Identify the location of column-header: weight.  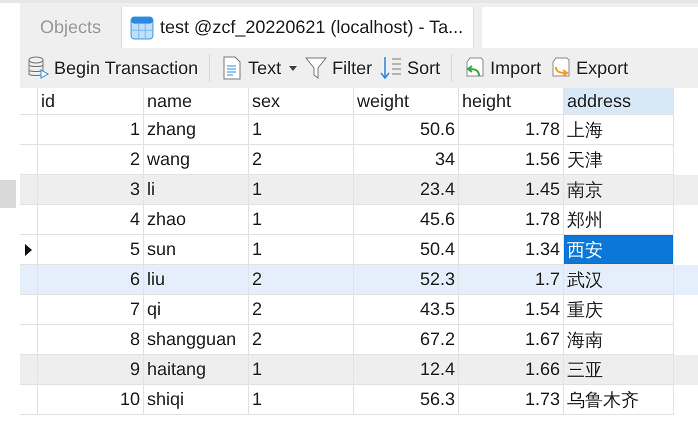
(406, 101).